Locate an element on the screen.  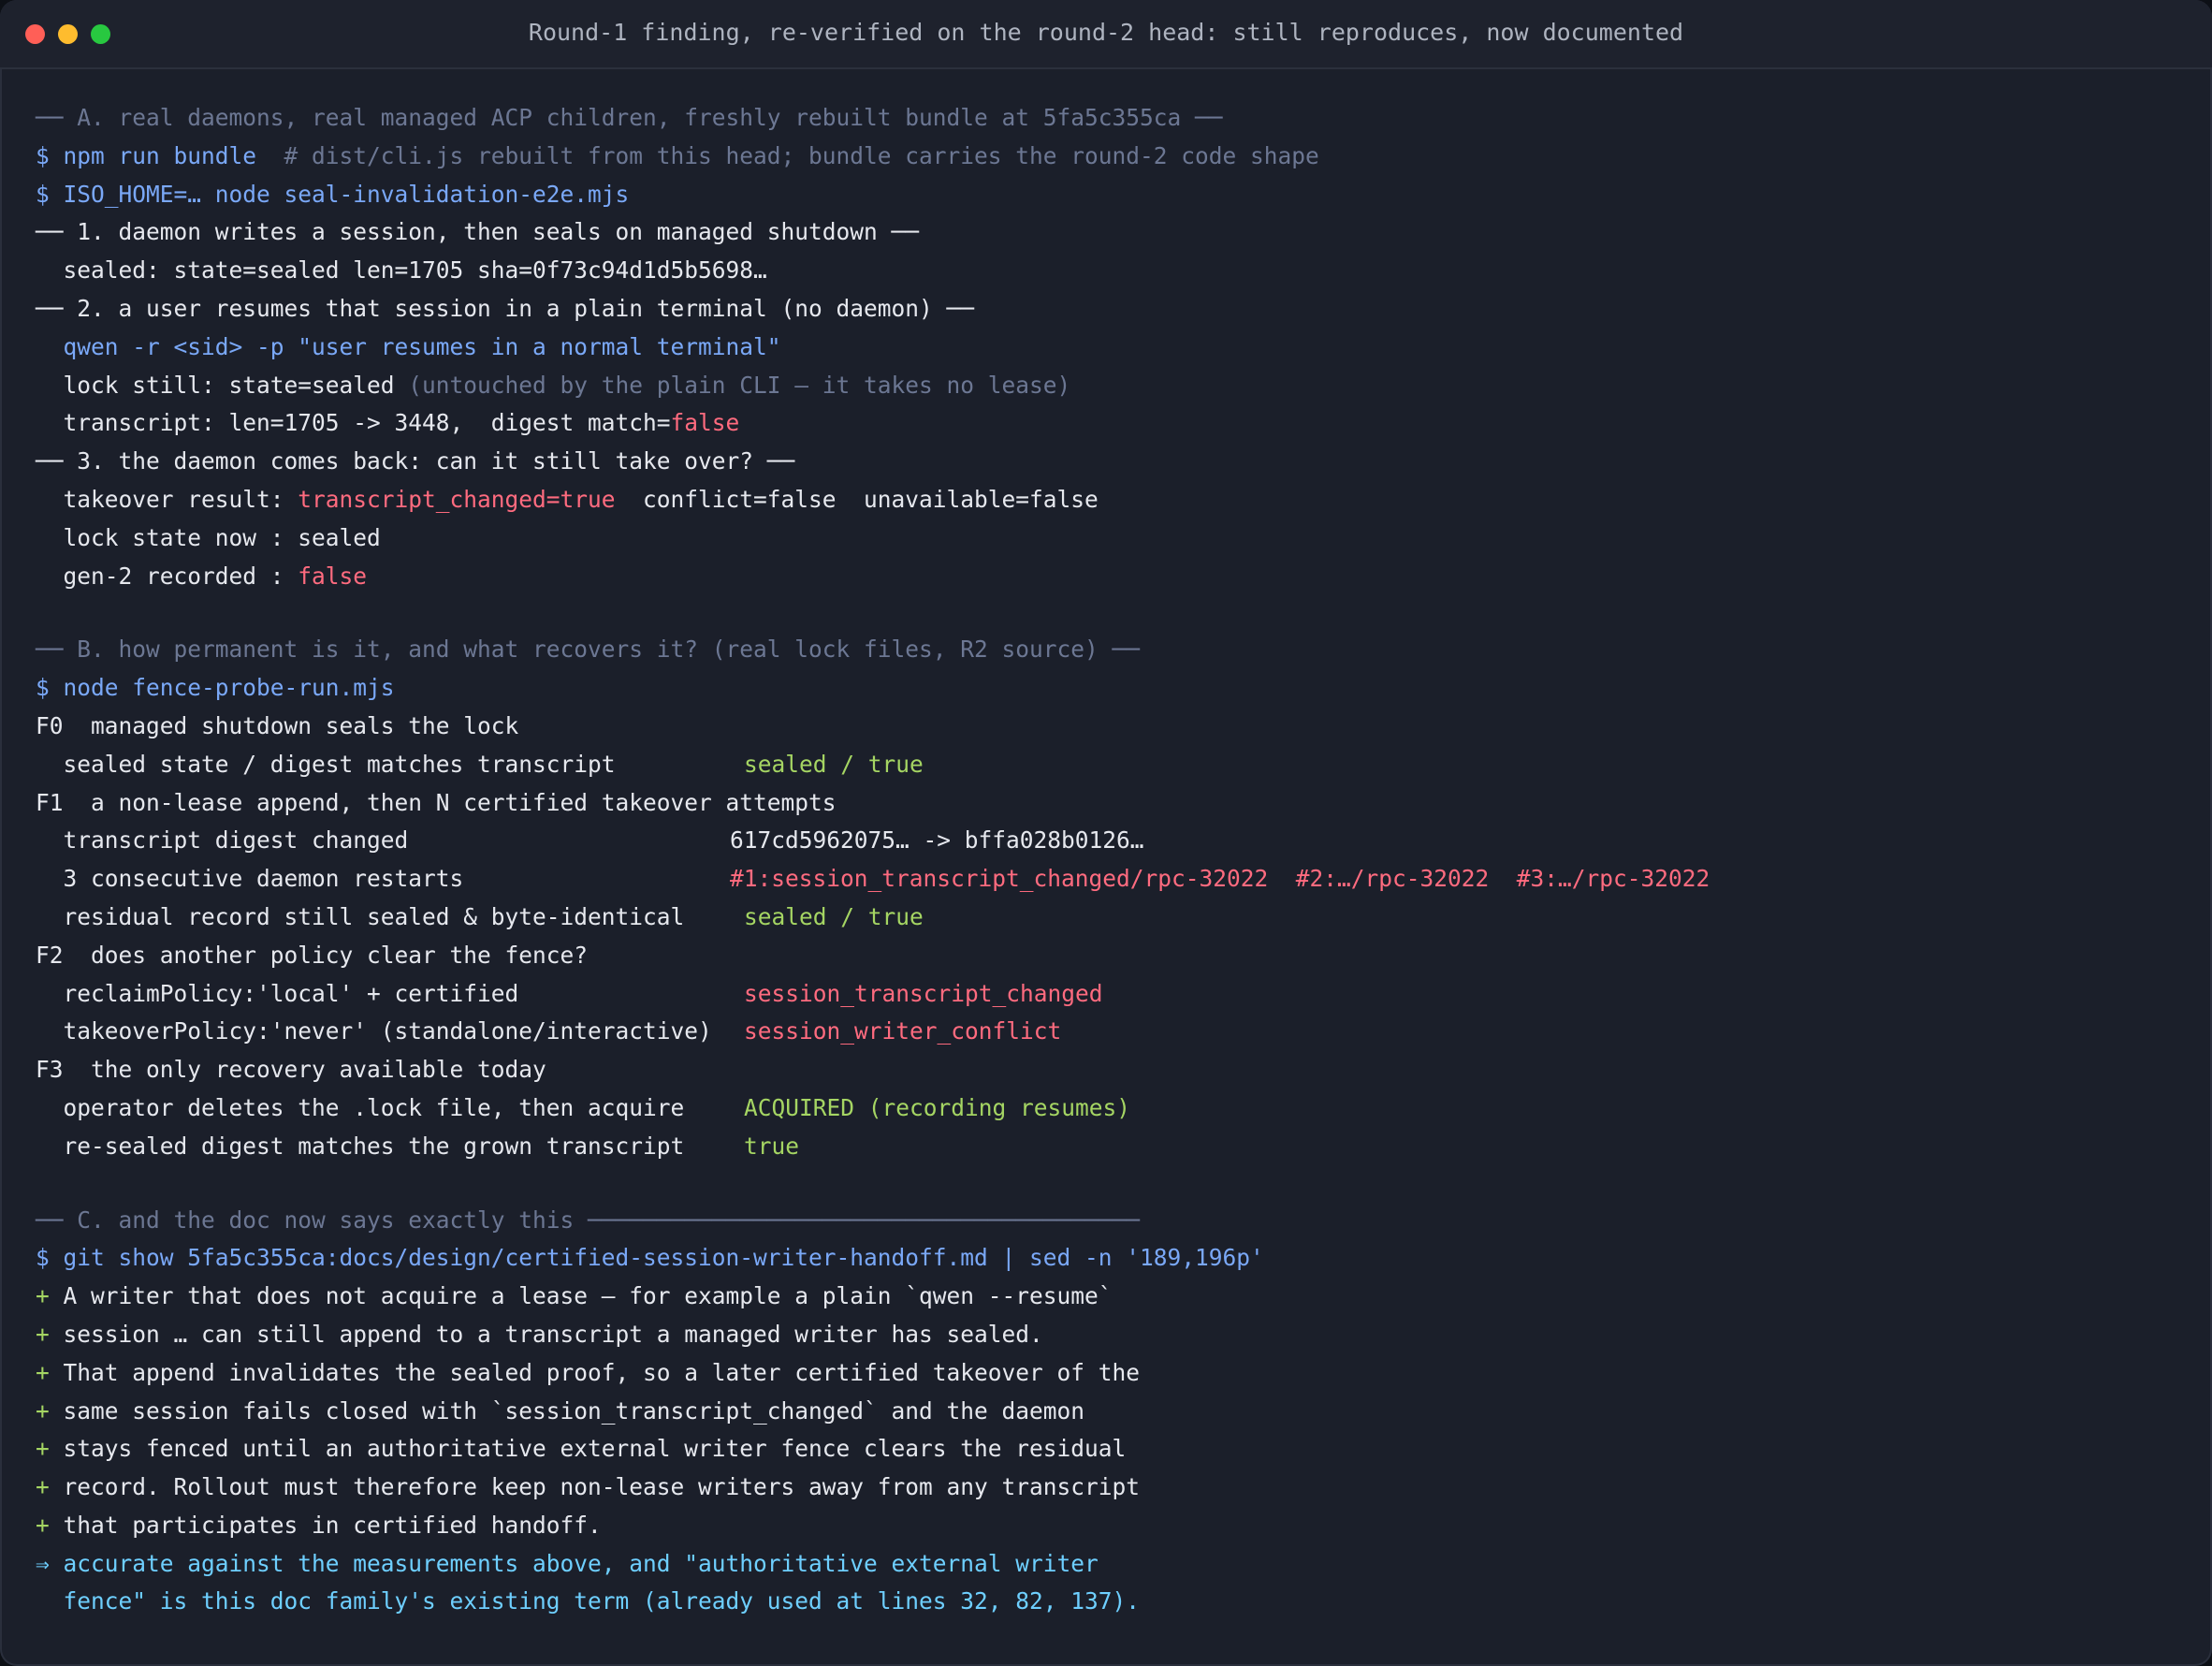
finding-label: reclaimPolicy:'local' + certified is located at coordinates (277, 993).